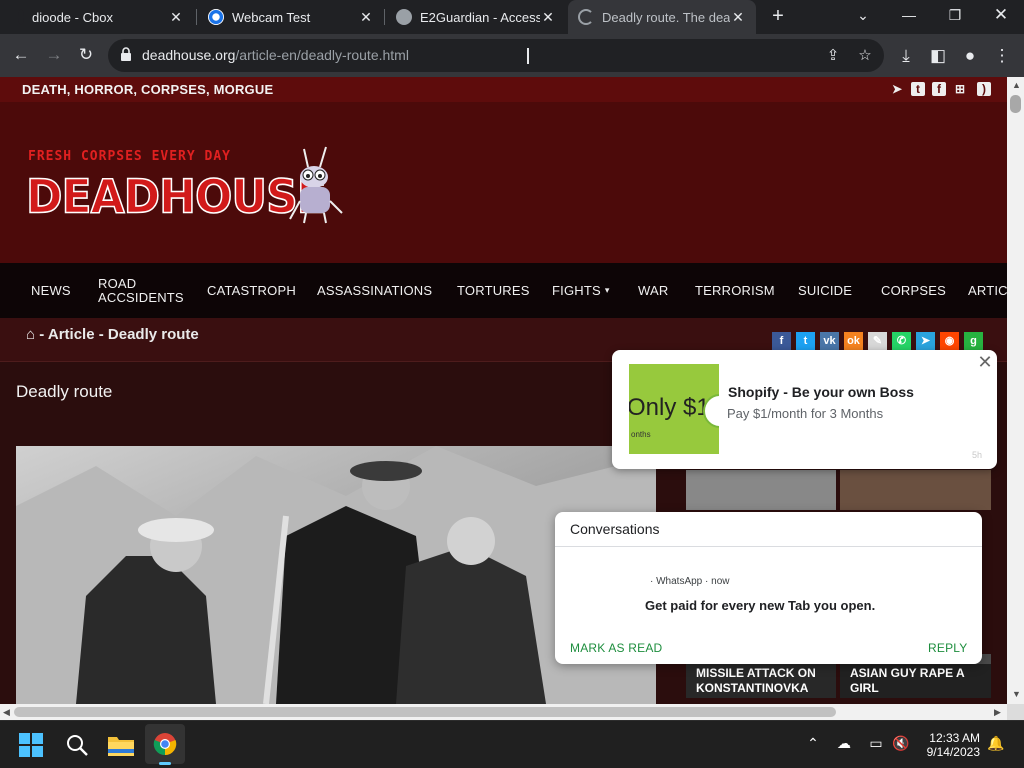 The image size is (1024, 768). Describe the element at coordinates (404, 17) in the screenshot. I see `globe-icon` at that location.